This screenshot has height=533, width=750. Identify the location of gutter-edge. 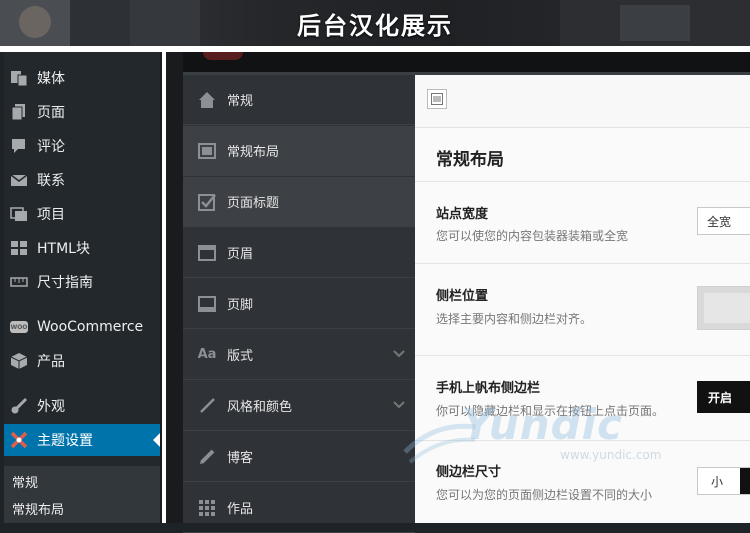
(164, 287).